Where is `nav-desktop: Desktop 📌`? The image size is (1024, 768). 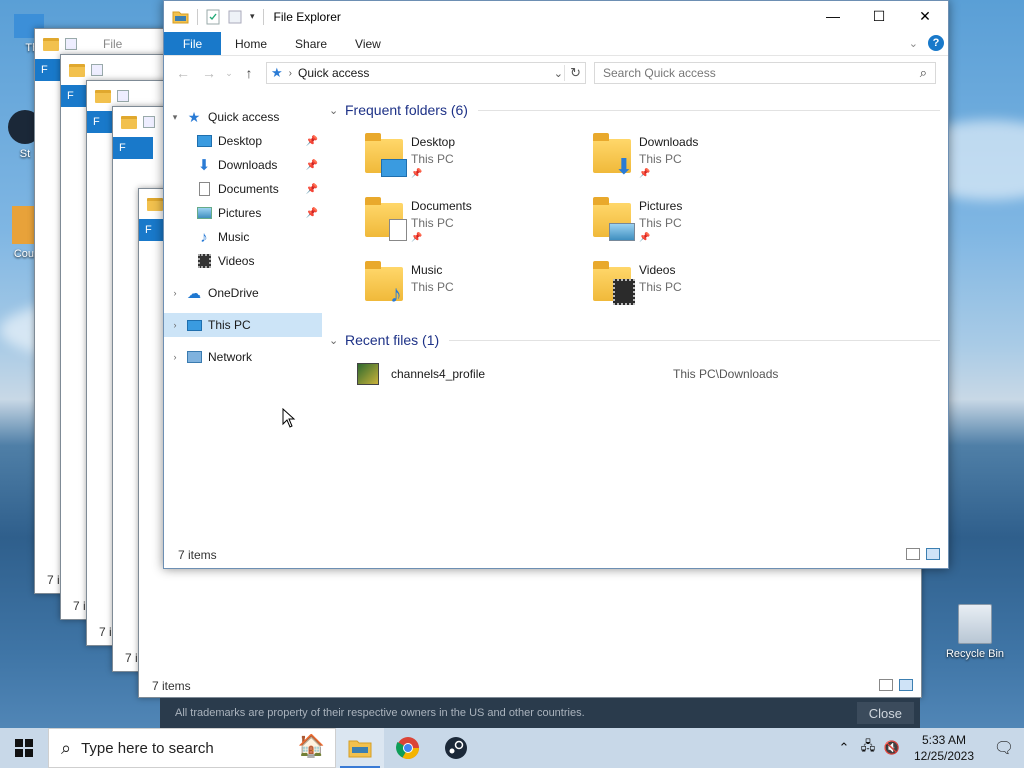
nav-desktop: Desktop 📌 is located at coordinates (243, 141).